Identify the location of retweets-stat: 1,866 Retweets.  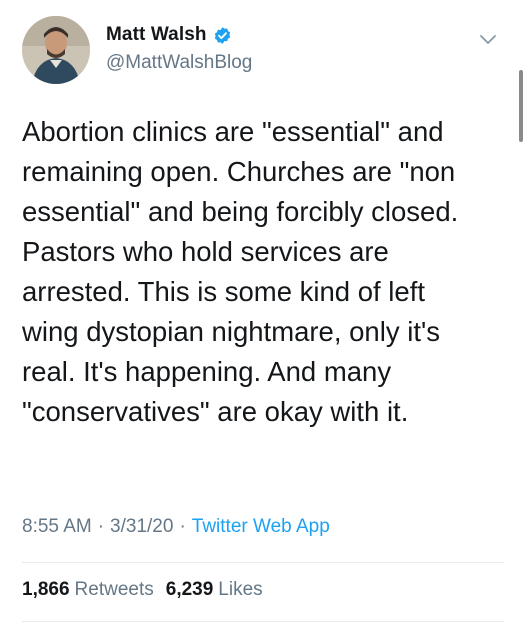
(88, 590).